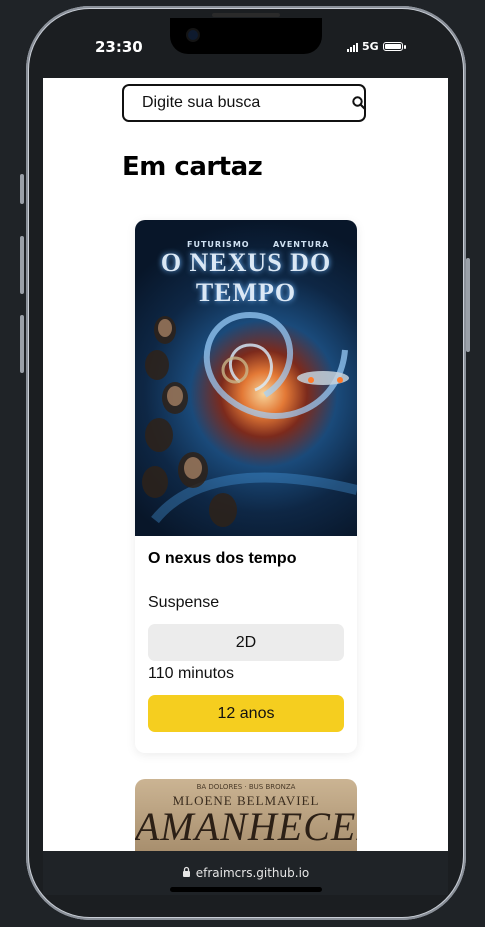 The image size is (485, 927). Describe the element at coordinates (394, 46) in the screenshot. I see `battery-icon` at that location.